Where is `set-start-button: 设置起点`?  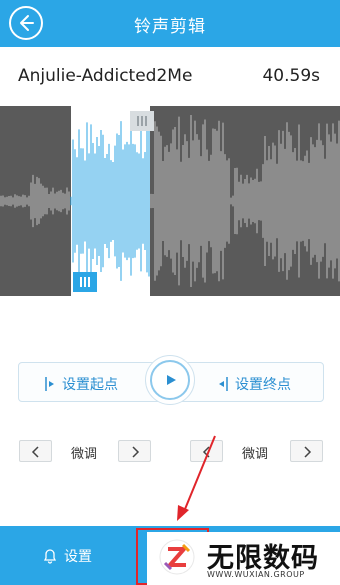 set-start-button: 设置起点 is located at coordinates (81, 384).